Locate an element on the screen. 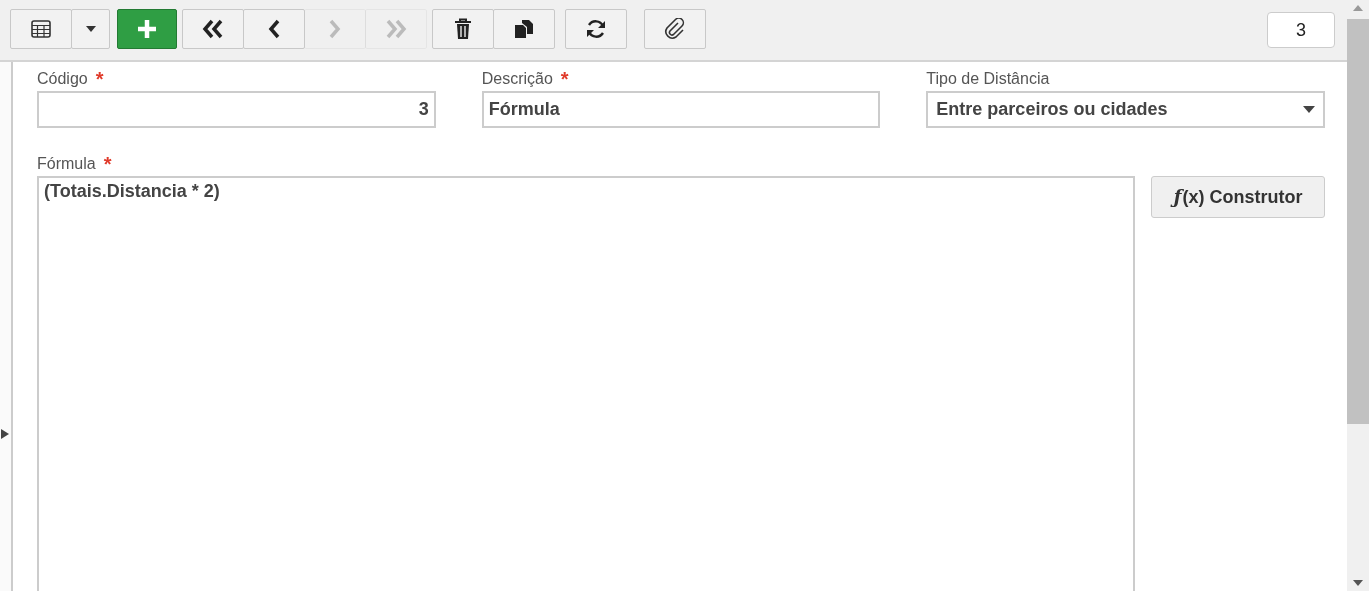 The height and width of the screenshot is (591, 1369). copy-icon is located at coordinates (524, 29).